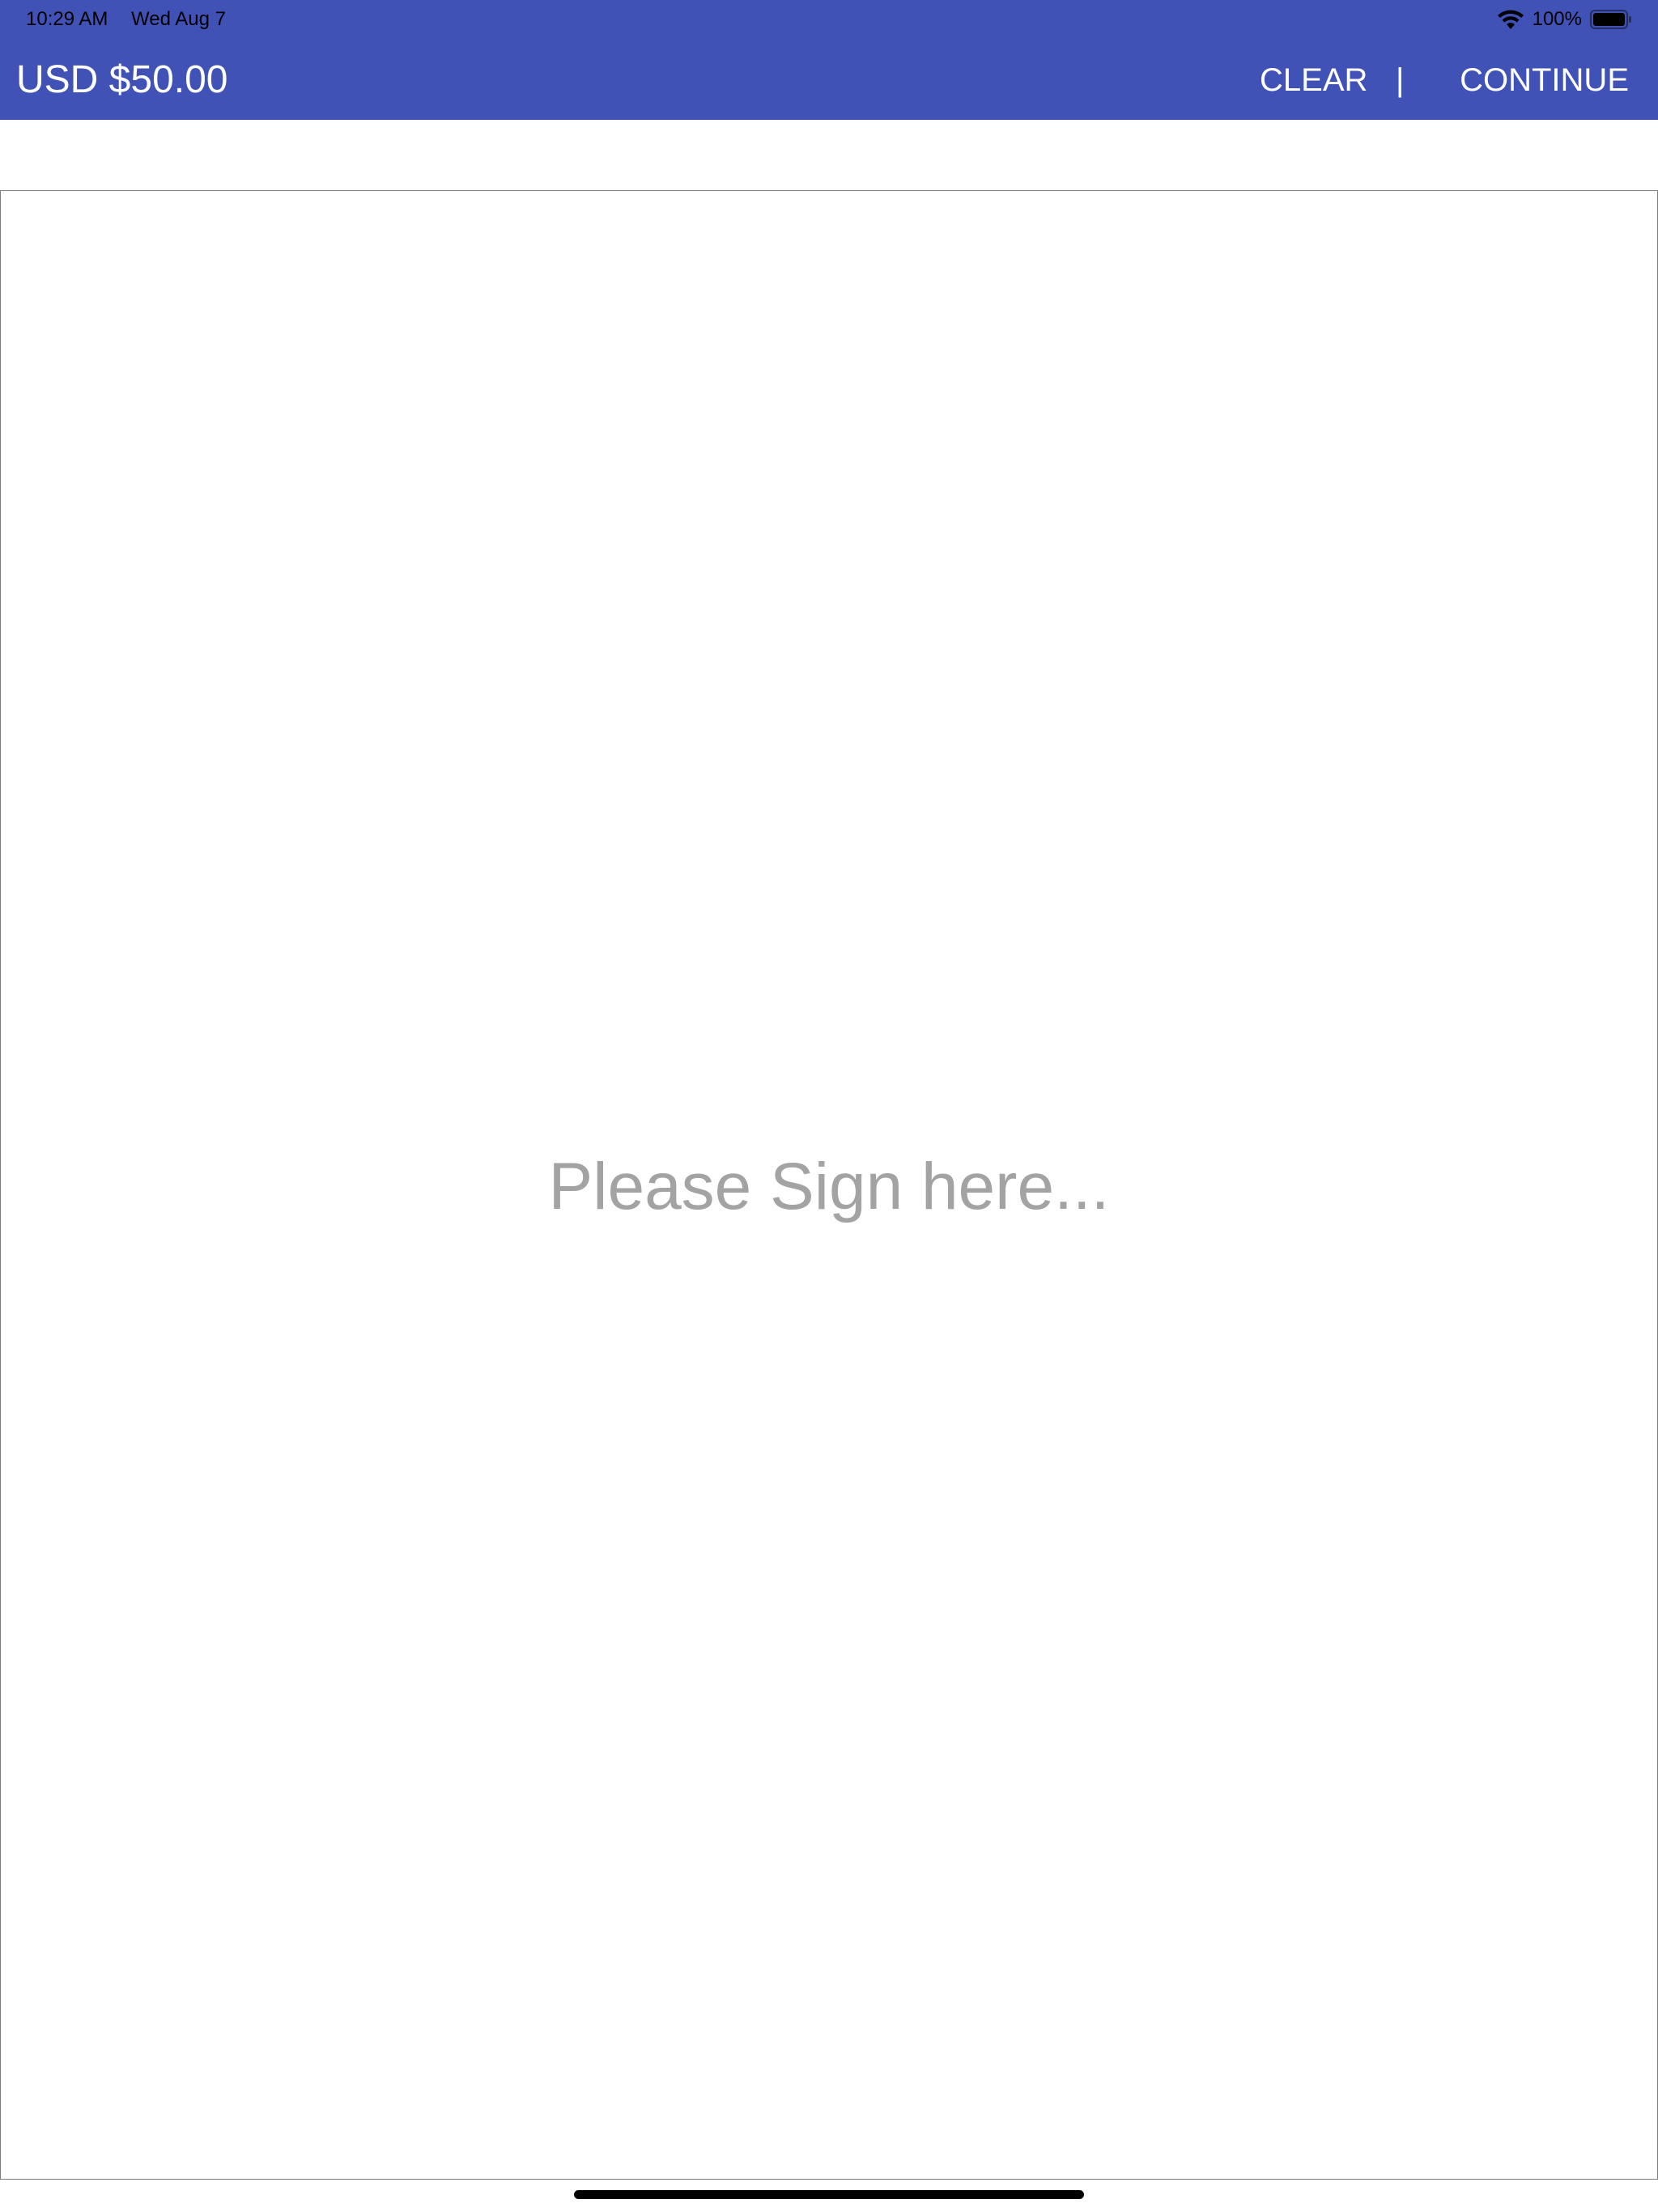  I want to click on battery-full-icon, so click(1610, 19).